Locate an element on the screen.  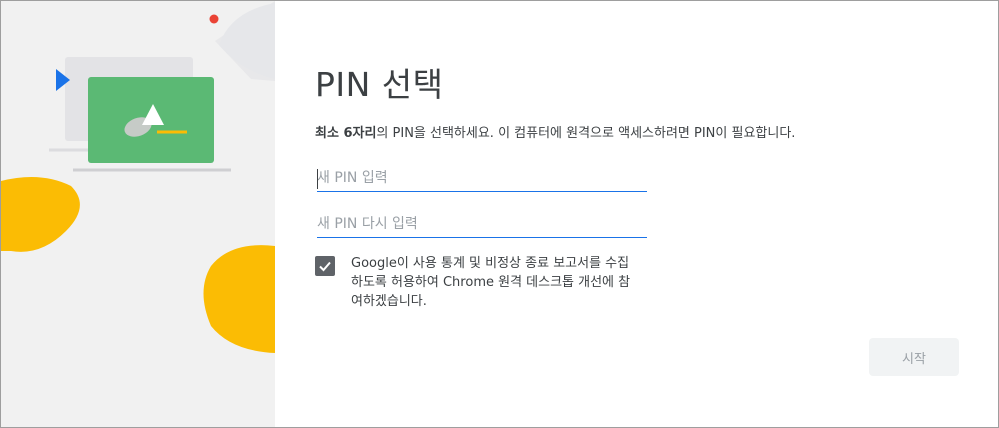
pin-confirm-field-container is located at coordinates (482, 225).